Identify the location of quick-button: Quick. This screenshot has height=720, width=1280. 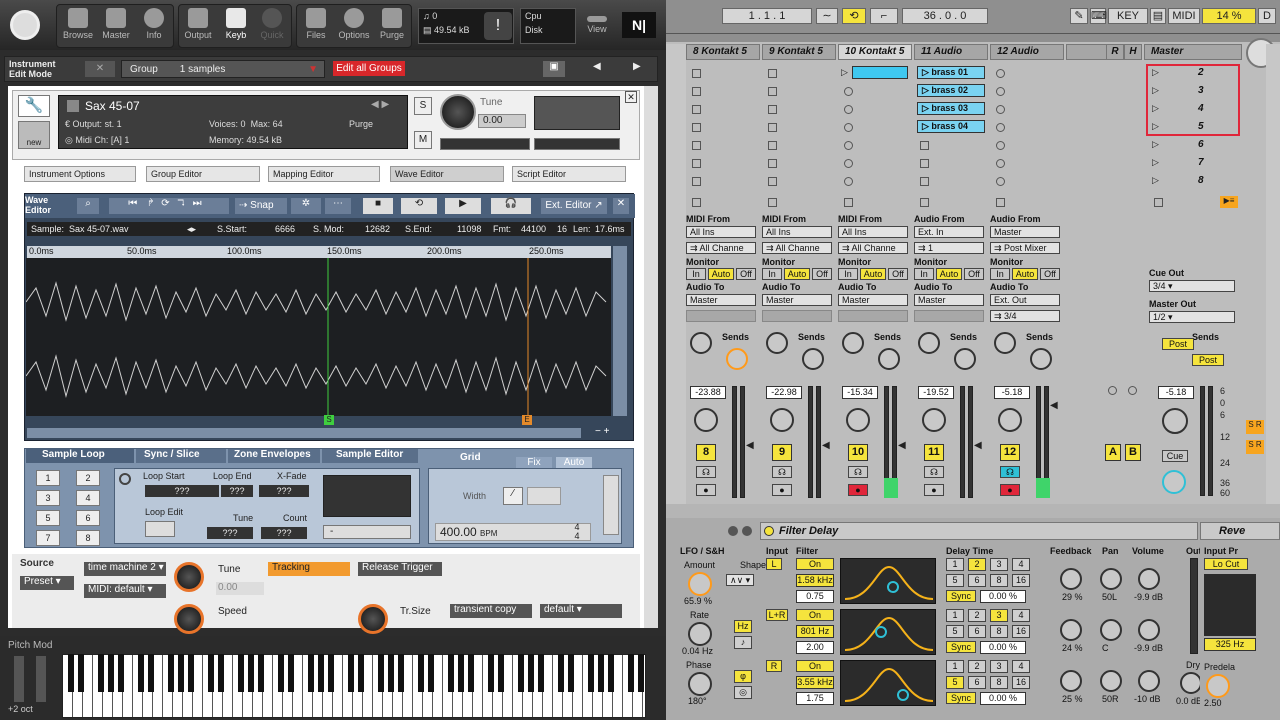
(272, 26).